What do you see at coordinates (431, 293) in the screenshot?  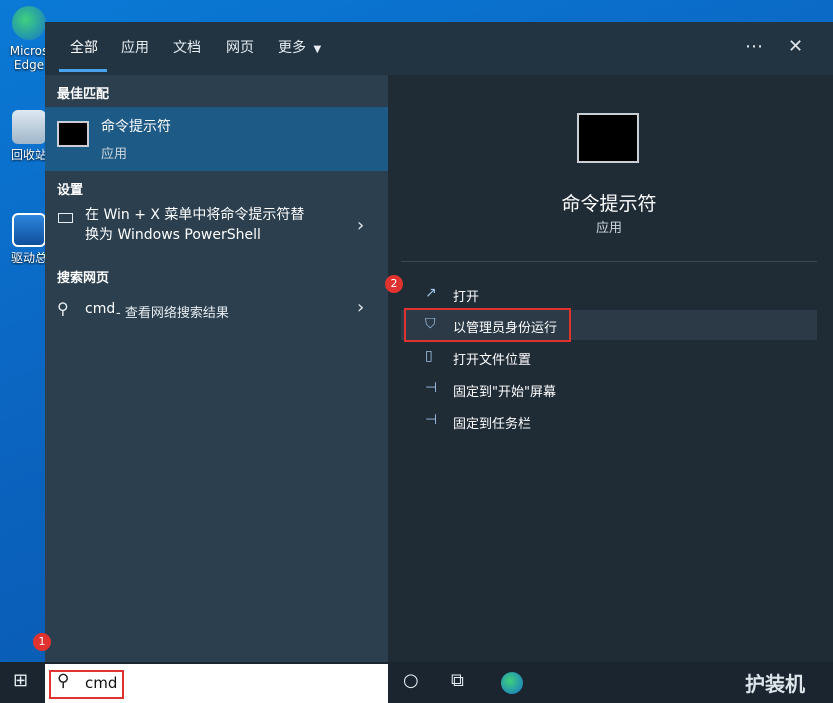 I see `open-icon: ↗` at bounding box center [431, 293].